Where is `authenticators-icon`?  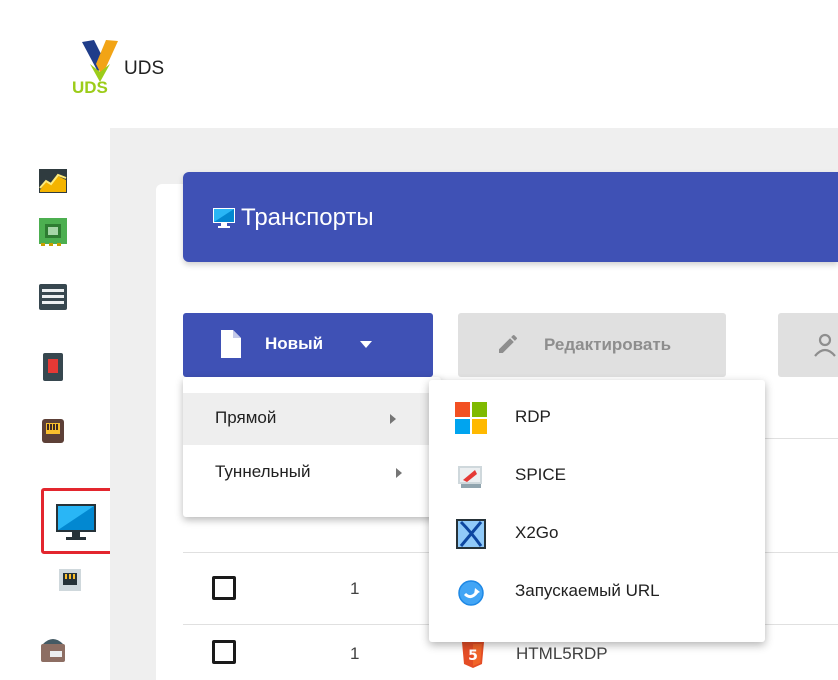 authenticators-icon is located at coordinates (53, 297).